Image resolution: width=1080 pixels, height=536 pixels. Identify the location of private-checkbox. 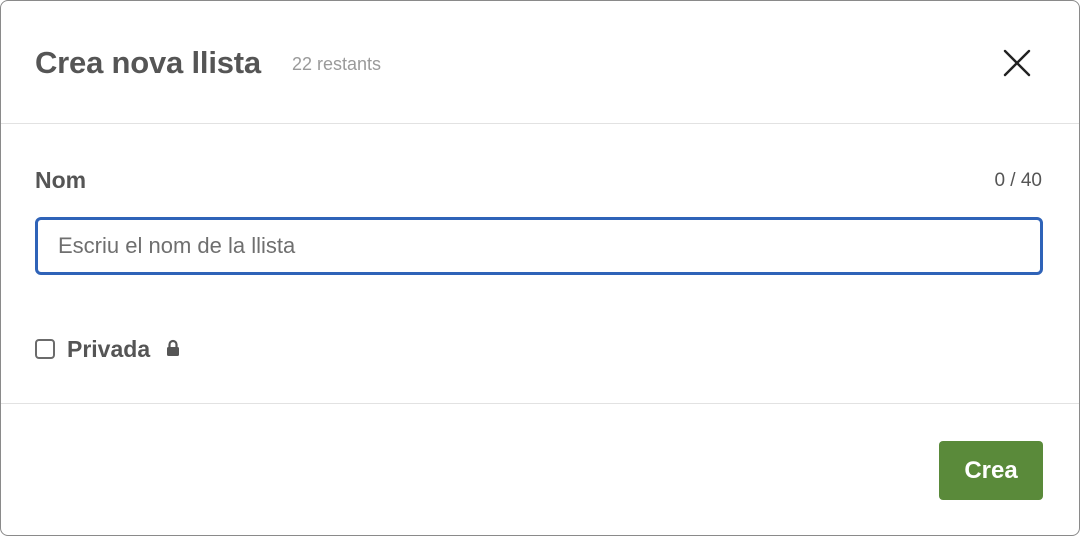
(45, 349).